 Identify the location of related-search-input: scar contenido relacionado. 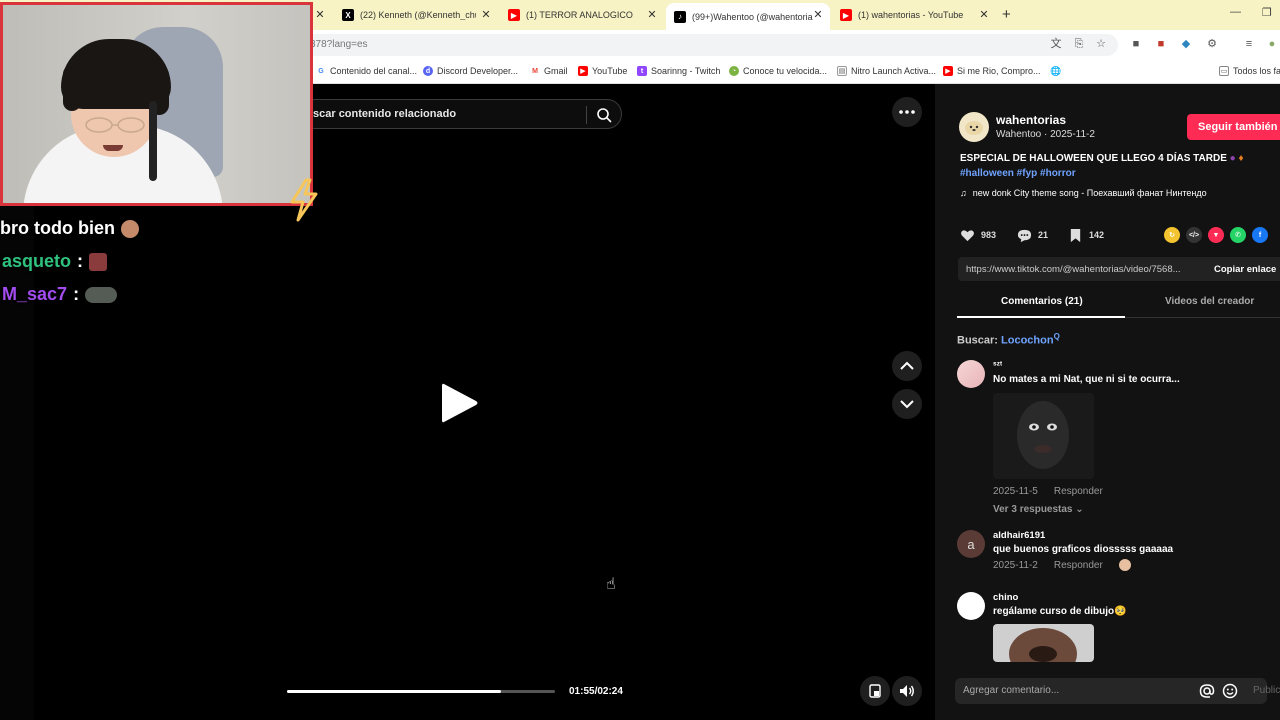
(461, 114).